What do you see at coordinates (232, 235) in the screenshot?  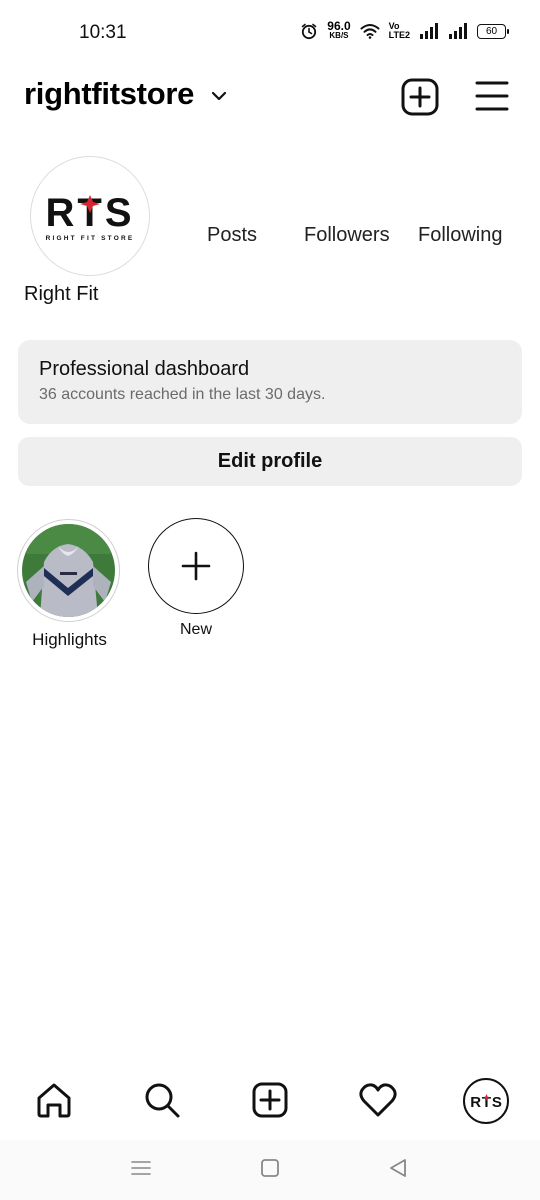 I see `posts-stat: Posts` at bounding box center [232, 235].